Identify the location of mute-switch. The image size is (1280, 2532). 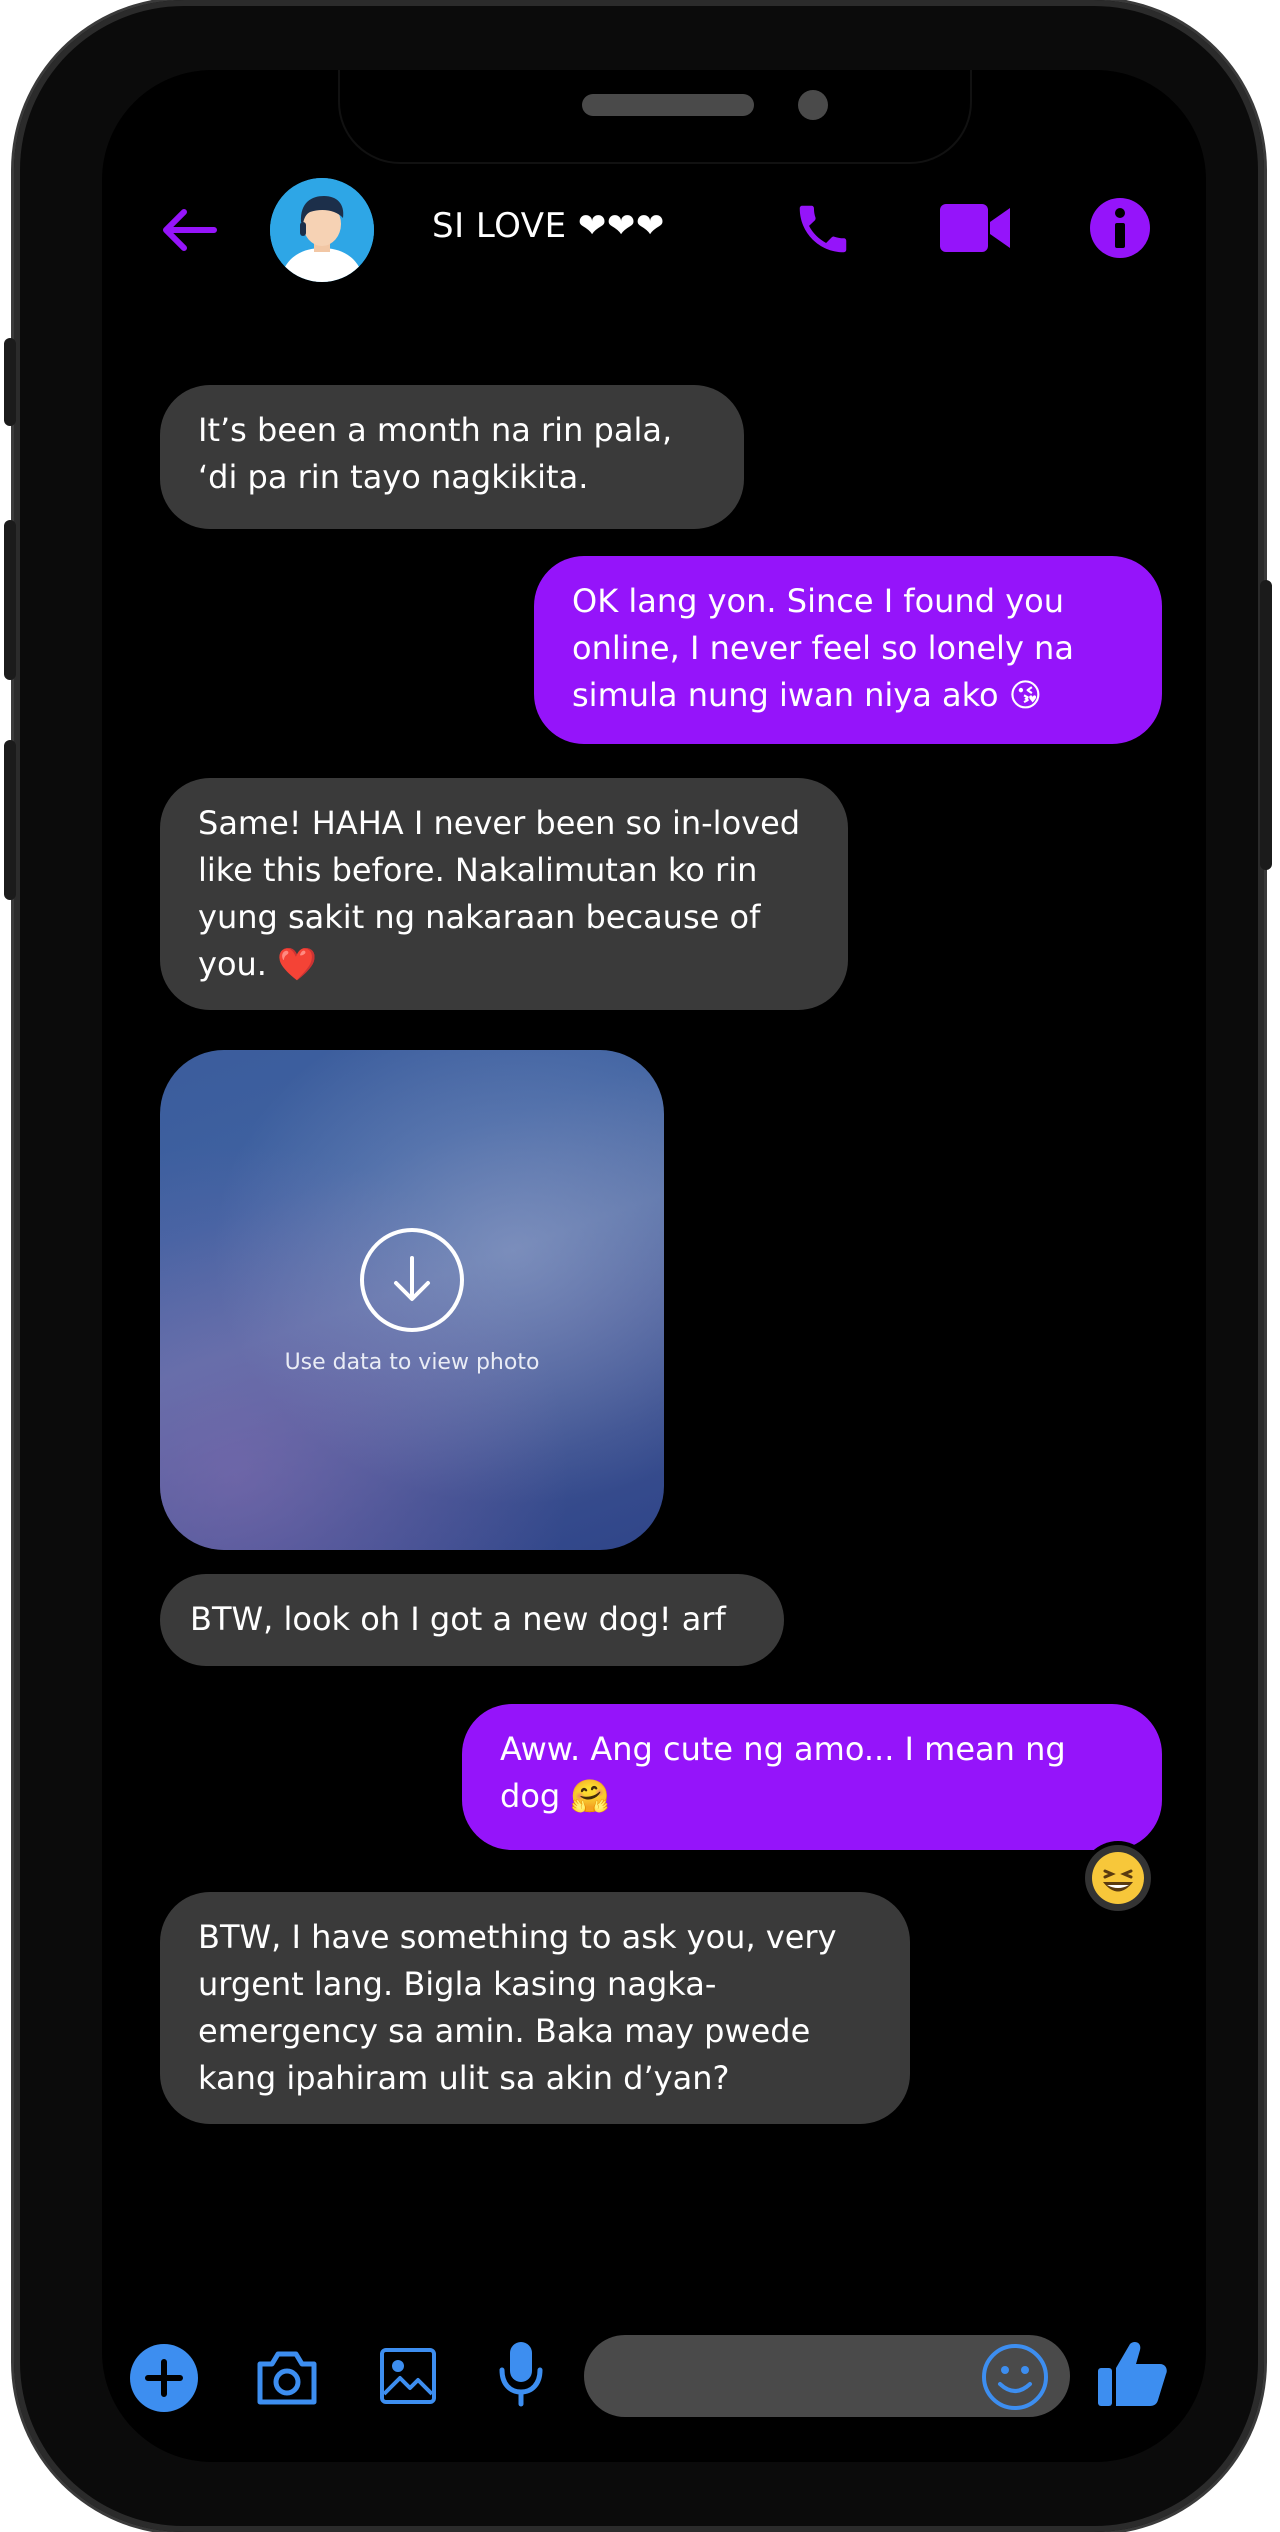
(10, 382).